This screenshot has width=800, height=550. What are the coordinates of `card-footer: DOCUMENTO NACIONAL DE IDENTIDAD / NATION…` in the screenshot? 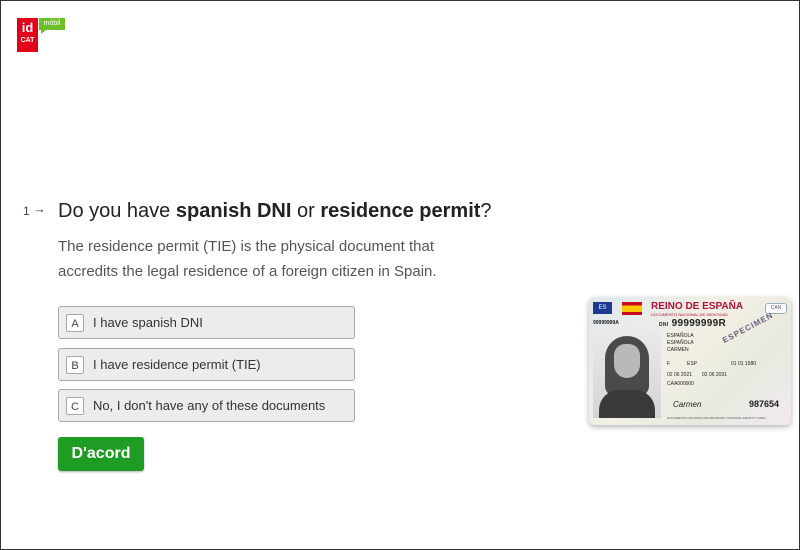 It's located at (716, 418).